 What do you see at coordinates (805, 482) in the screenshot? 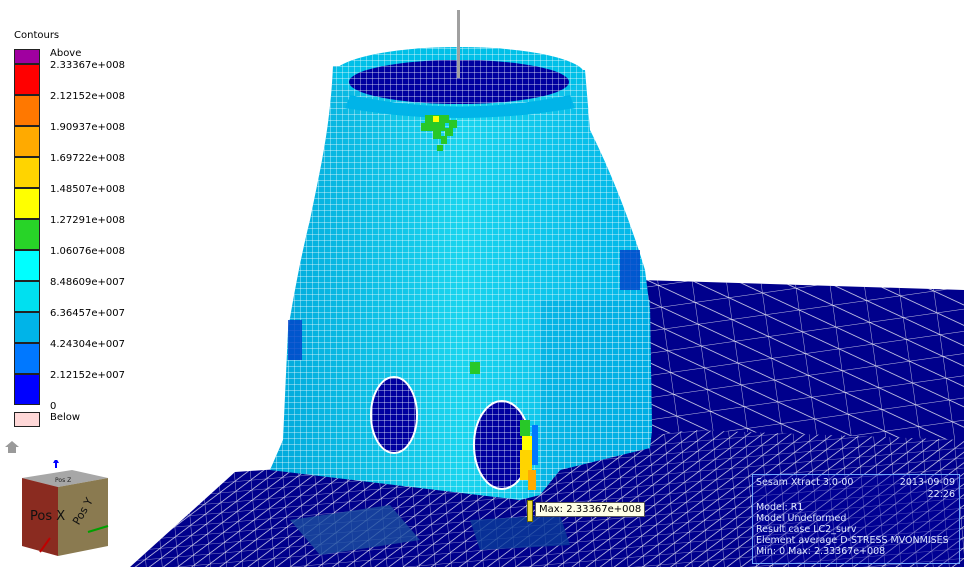
I see `program-label: Sesam Xtract 3.0-00` at bounding box center [805, 482].